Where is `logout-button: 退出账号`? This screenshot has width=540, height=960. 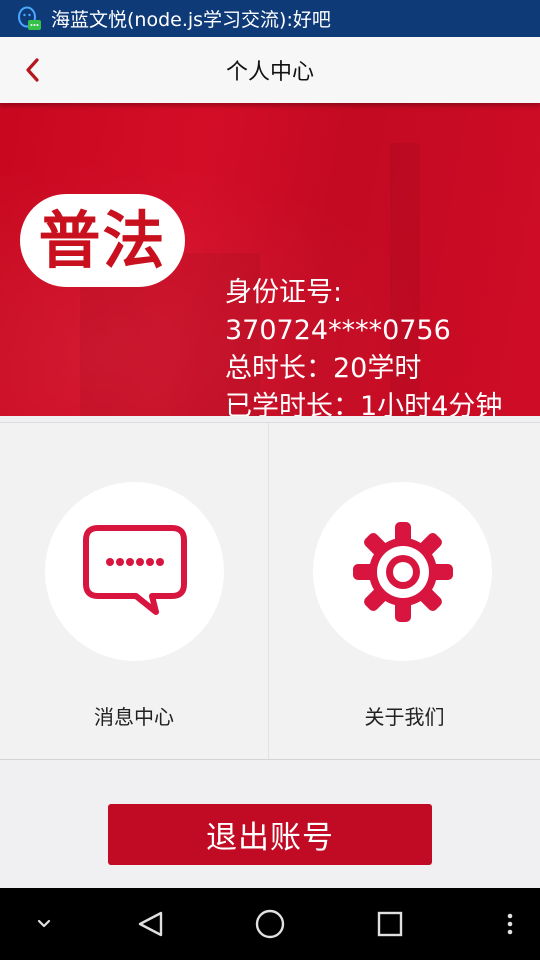 logout-button: 退出账号 is located at coordinates (270, 834).